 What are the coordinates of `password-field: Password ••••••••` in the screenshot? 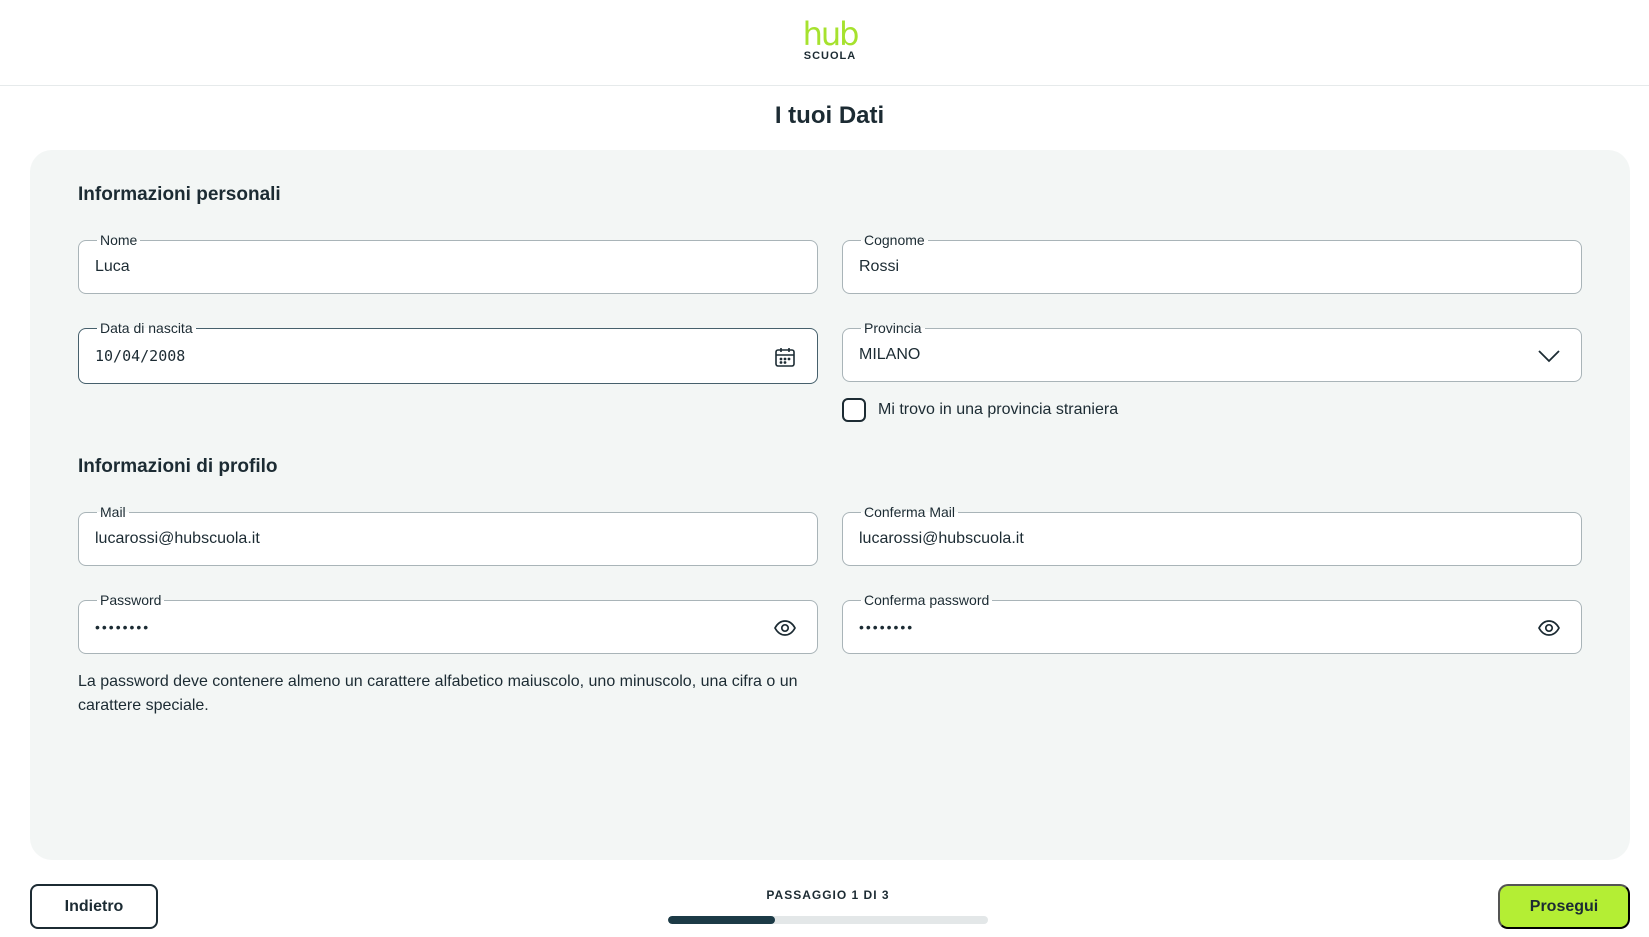 It's located at (448, 622).